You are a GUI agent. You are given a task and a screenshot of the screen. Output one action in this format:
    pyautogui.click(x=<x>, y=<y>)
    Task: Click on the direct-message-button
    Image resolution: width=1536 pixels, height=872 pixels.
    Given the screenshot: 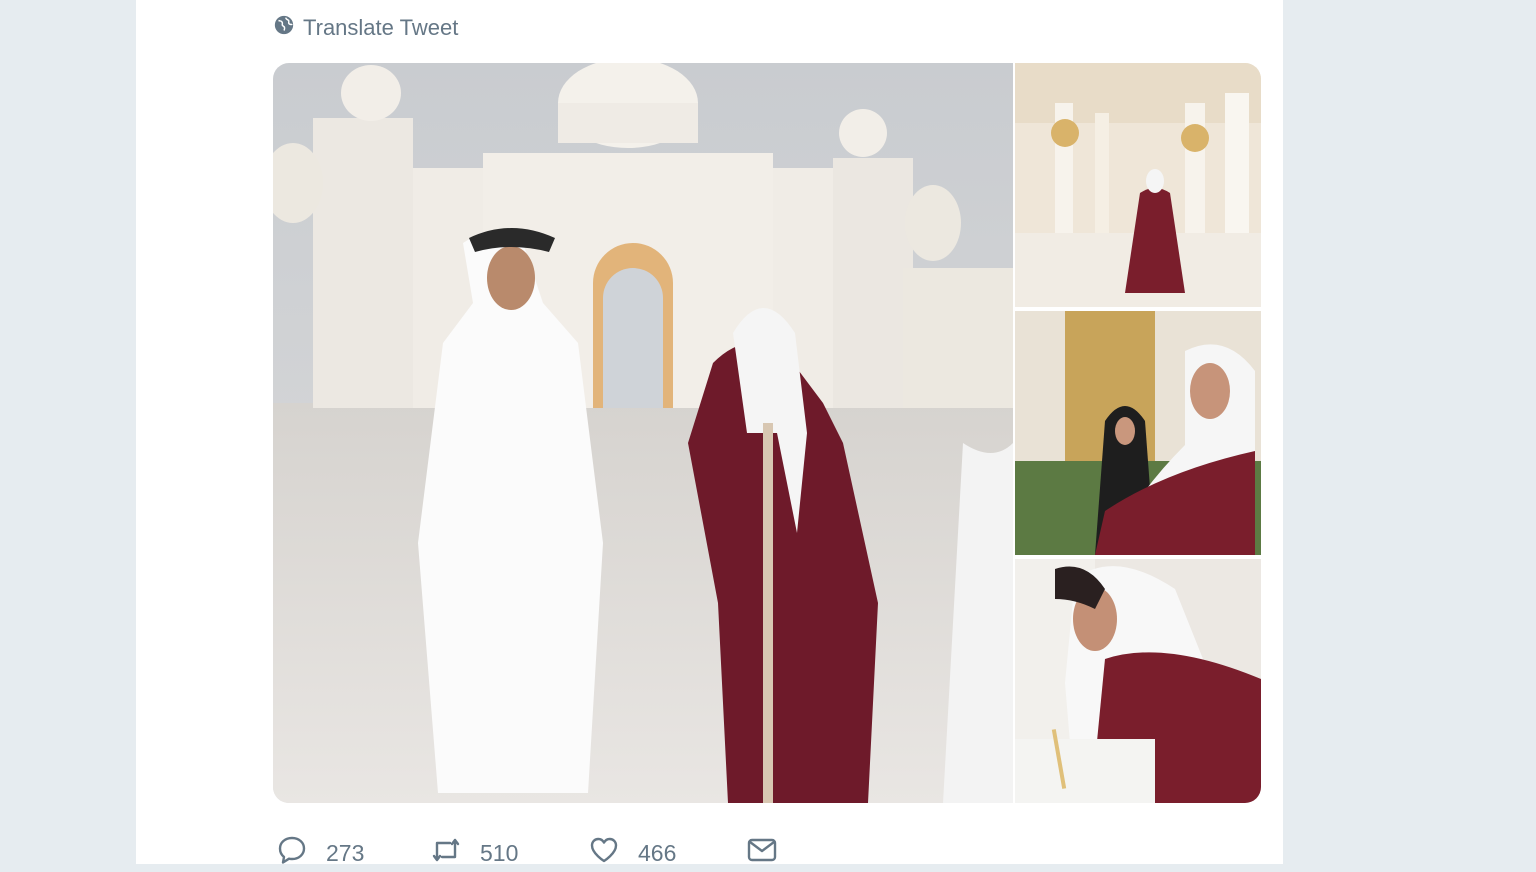 What is the action you would take?
    pyautogui.click(x=762, y=853)
    